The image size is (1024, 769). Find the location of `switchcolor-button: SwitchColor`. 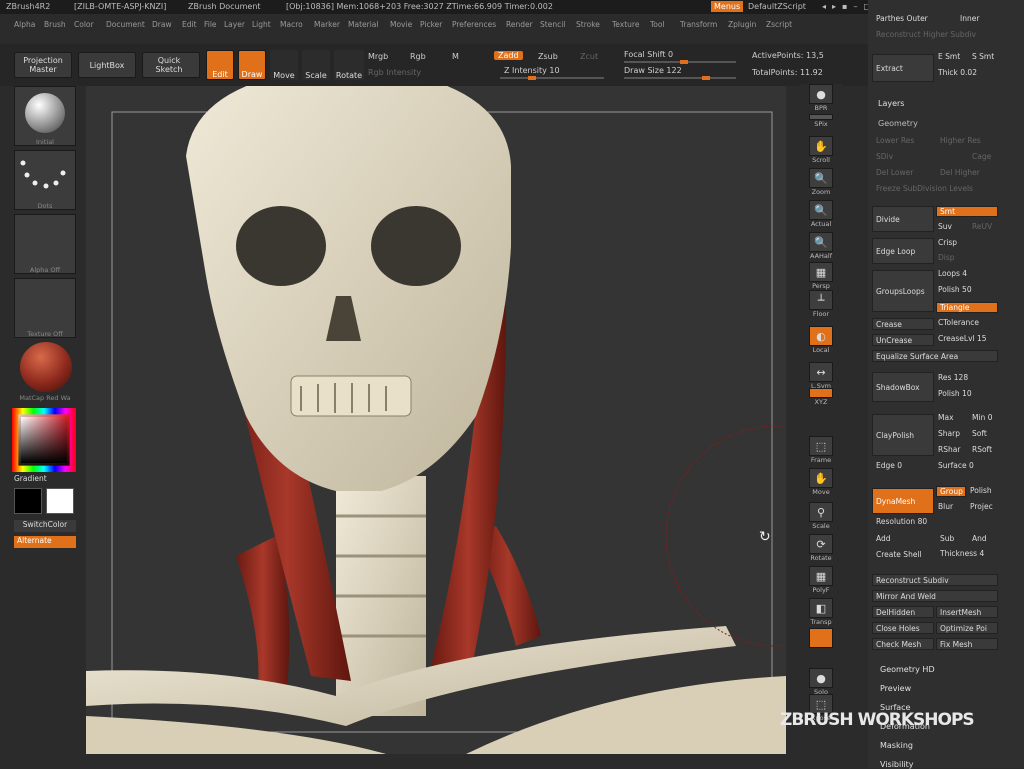

switchcolor-button: SwitchColor is located at coordinates (45, 526).